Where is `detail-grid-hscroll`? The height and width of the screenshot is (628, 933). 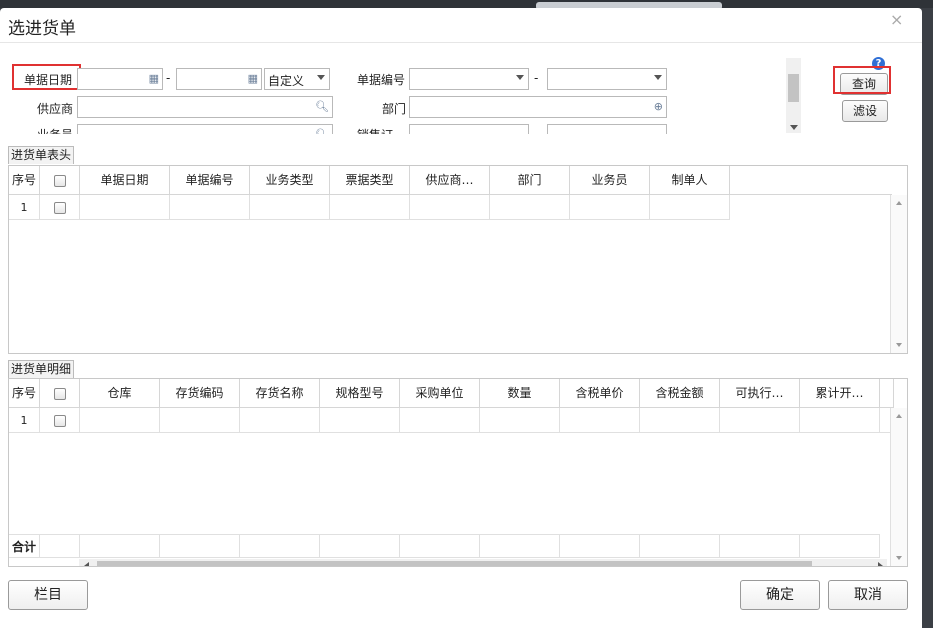 detail-grid-hscroll is located at coordinates (483, 562).